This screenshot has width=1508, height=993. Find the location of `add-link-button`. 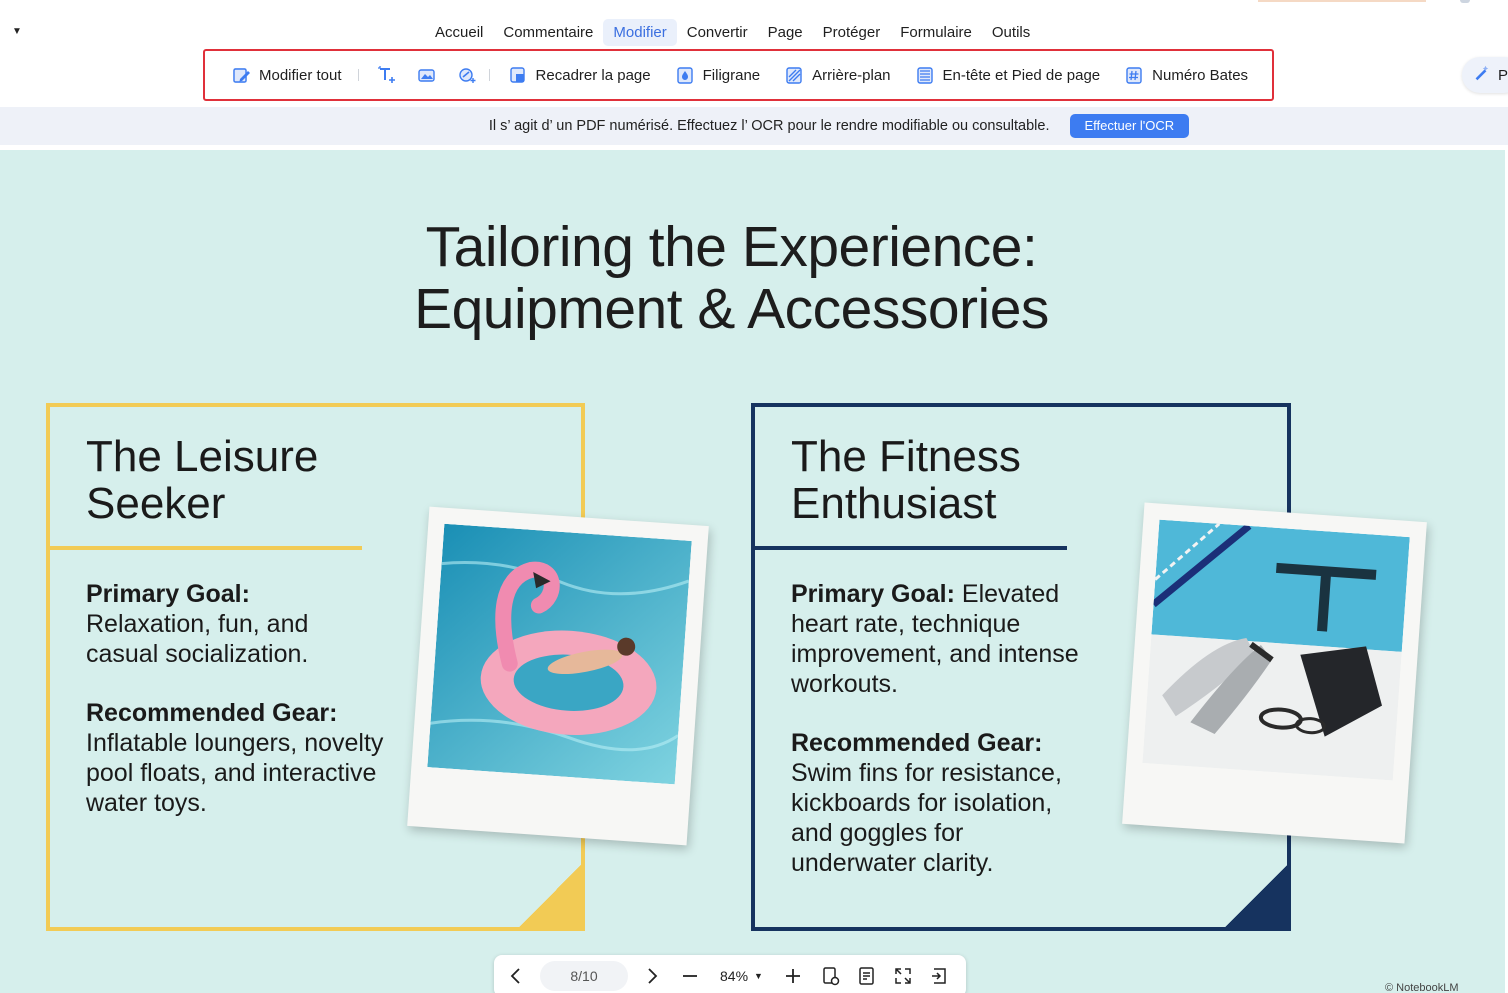

add-link-button is located at coordinates (467, 75).